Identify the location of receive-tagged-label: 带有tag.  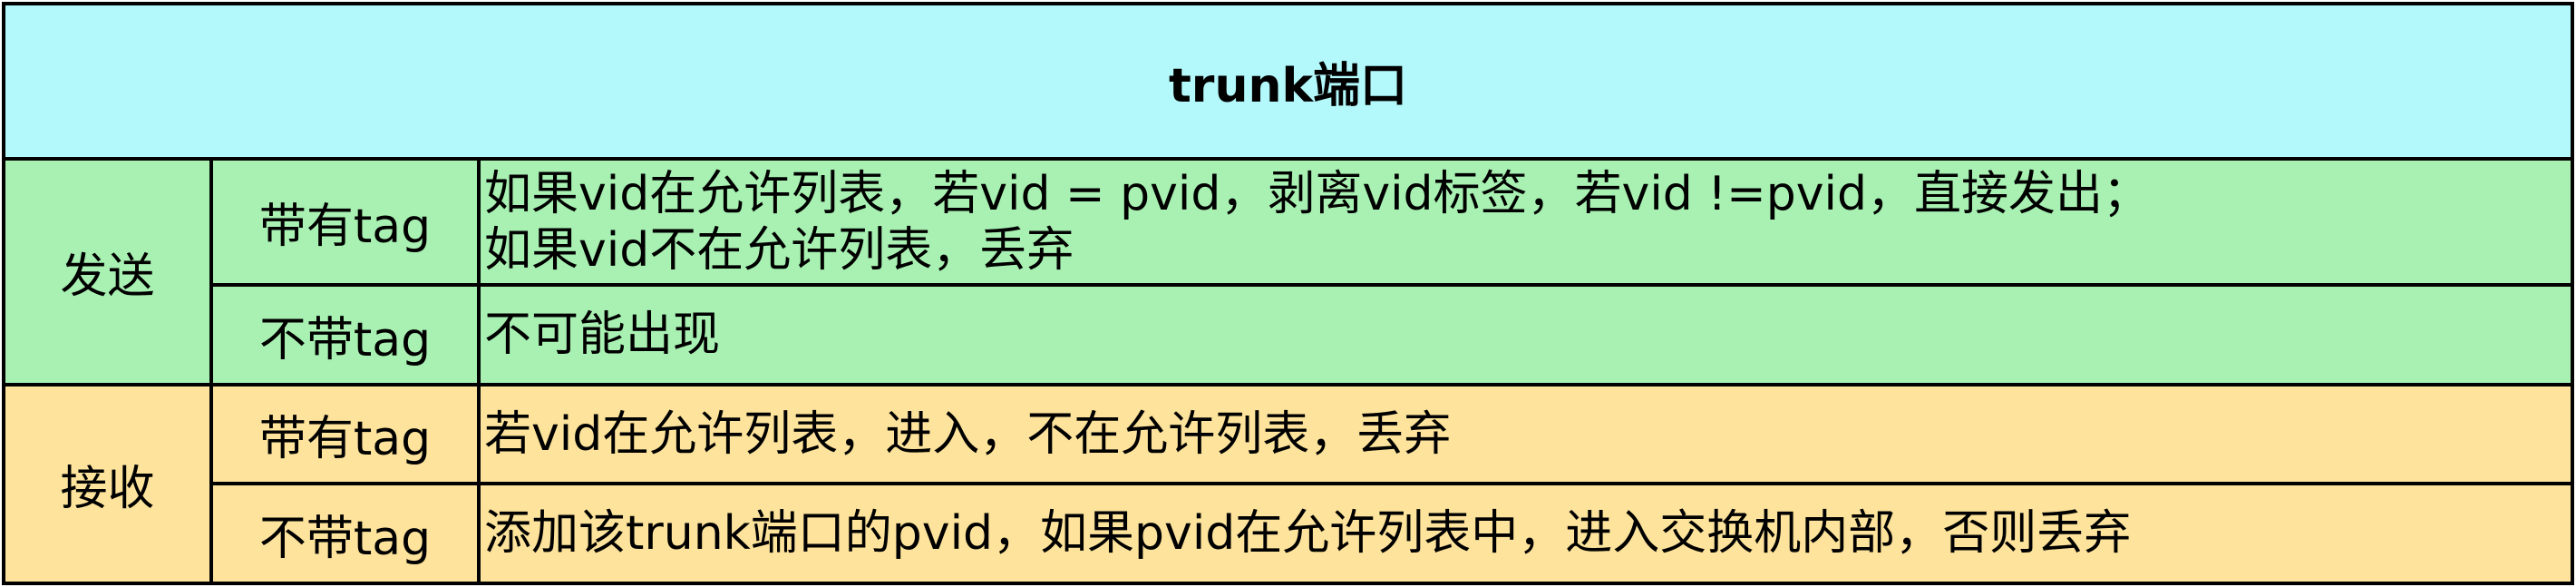
(345, 434).